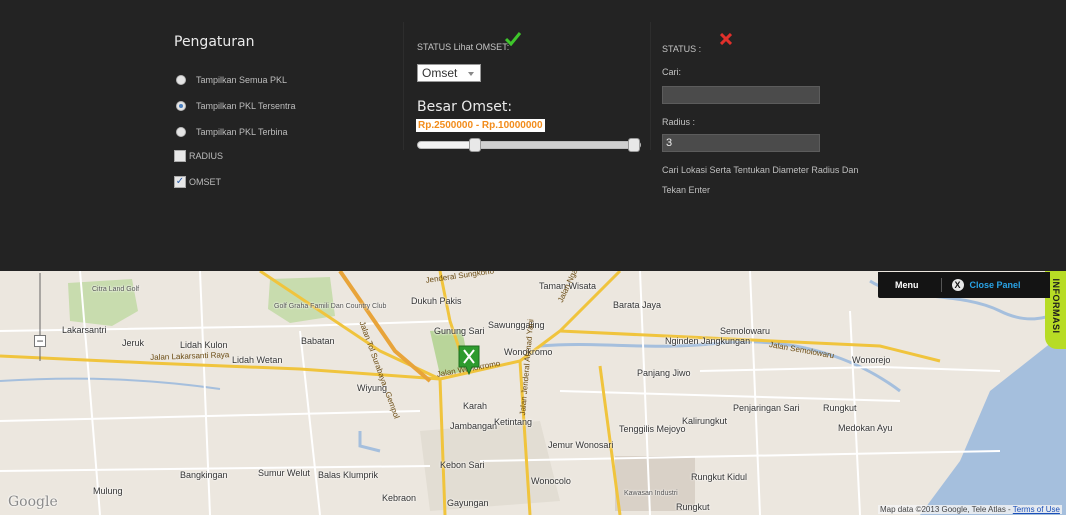 Image resolution: width=1066 pixels, height=515 pixels. Describe the element at coordinates (741, 143) in the screenshot. I see `radius-input: 3` at that location.